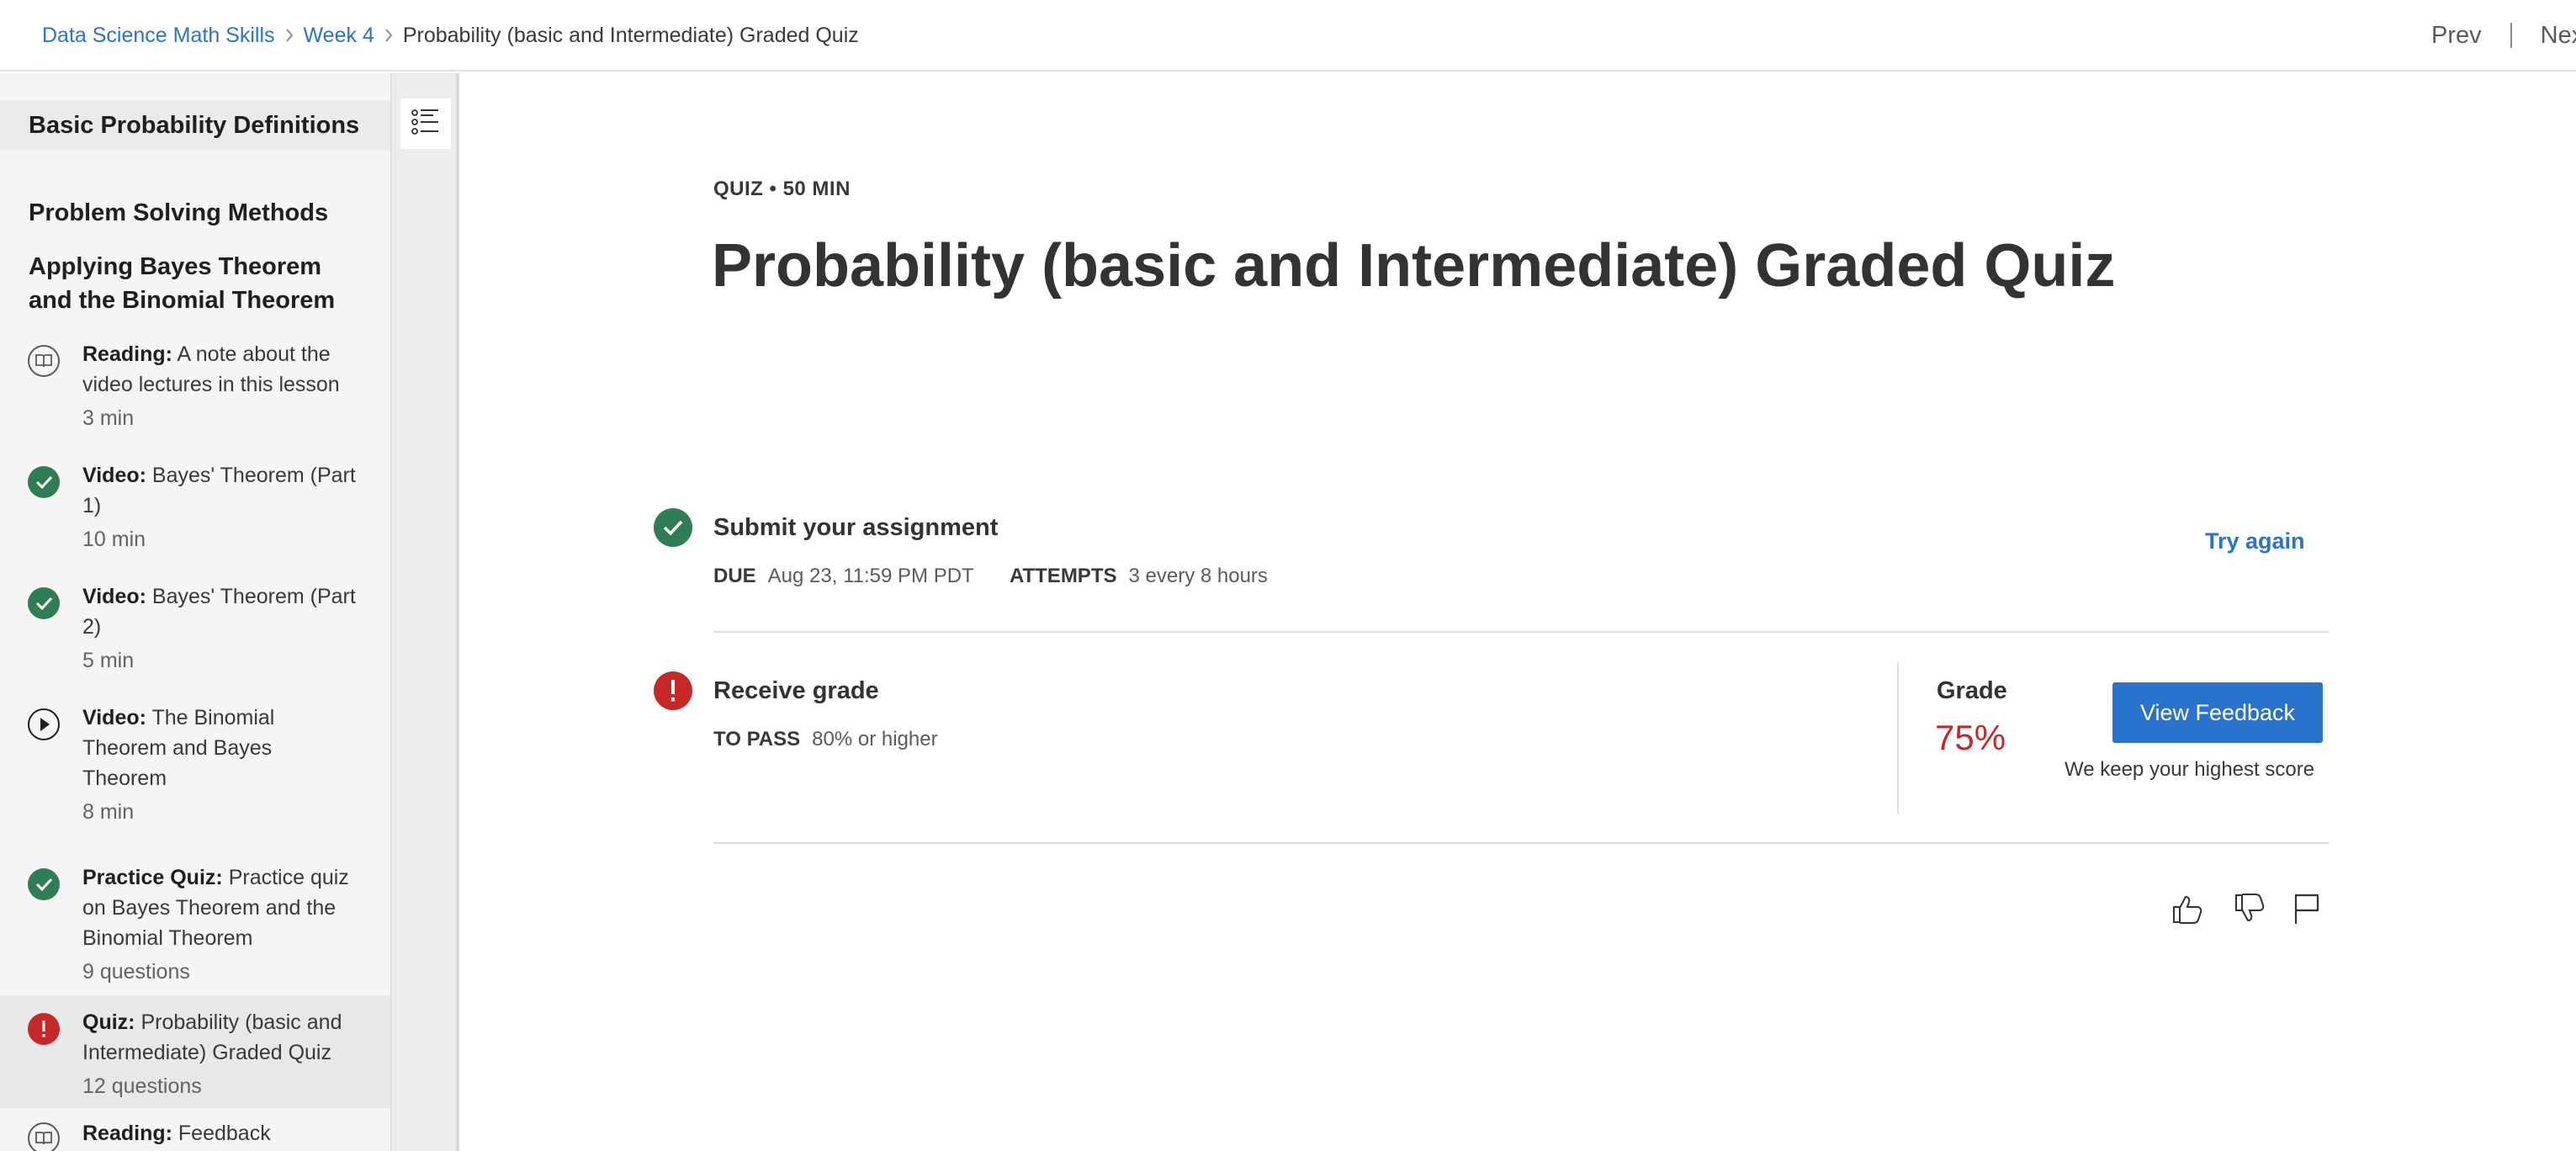 Image resolution: width=2576 pixels, height=1151 pixels. I want to click on item-type: Practice Quiz:, so click(152, 878).